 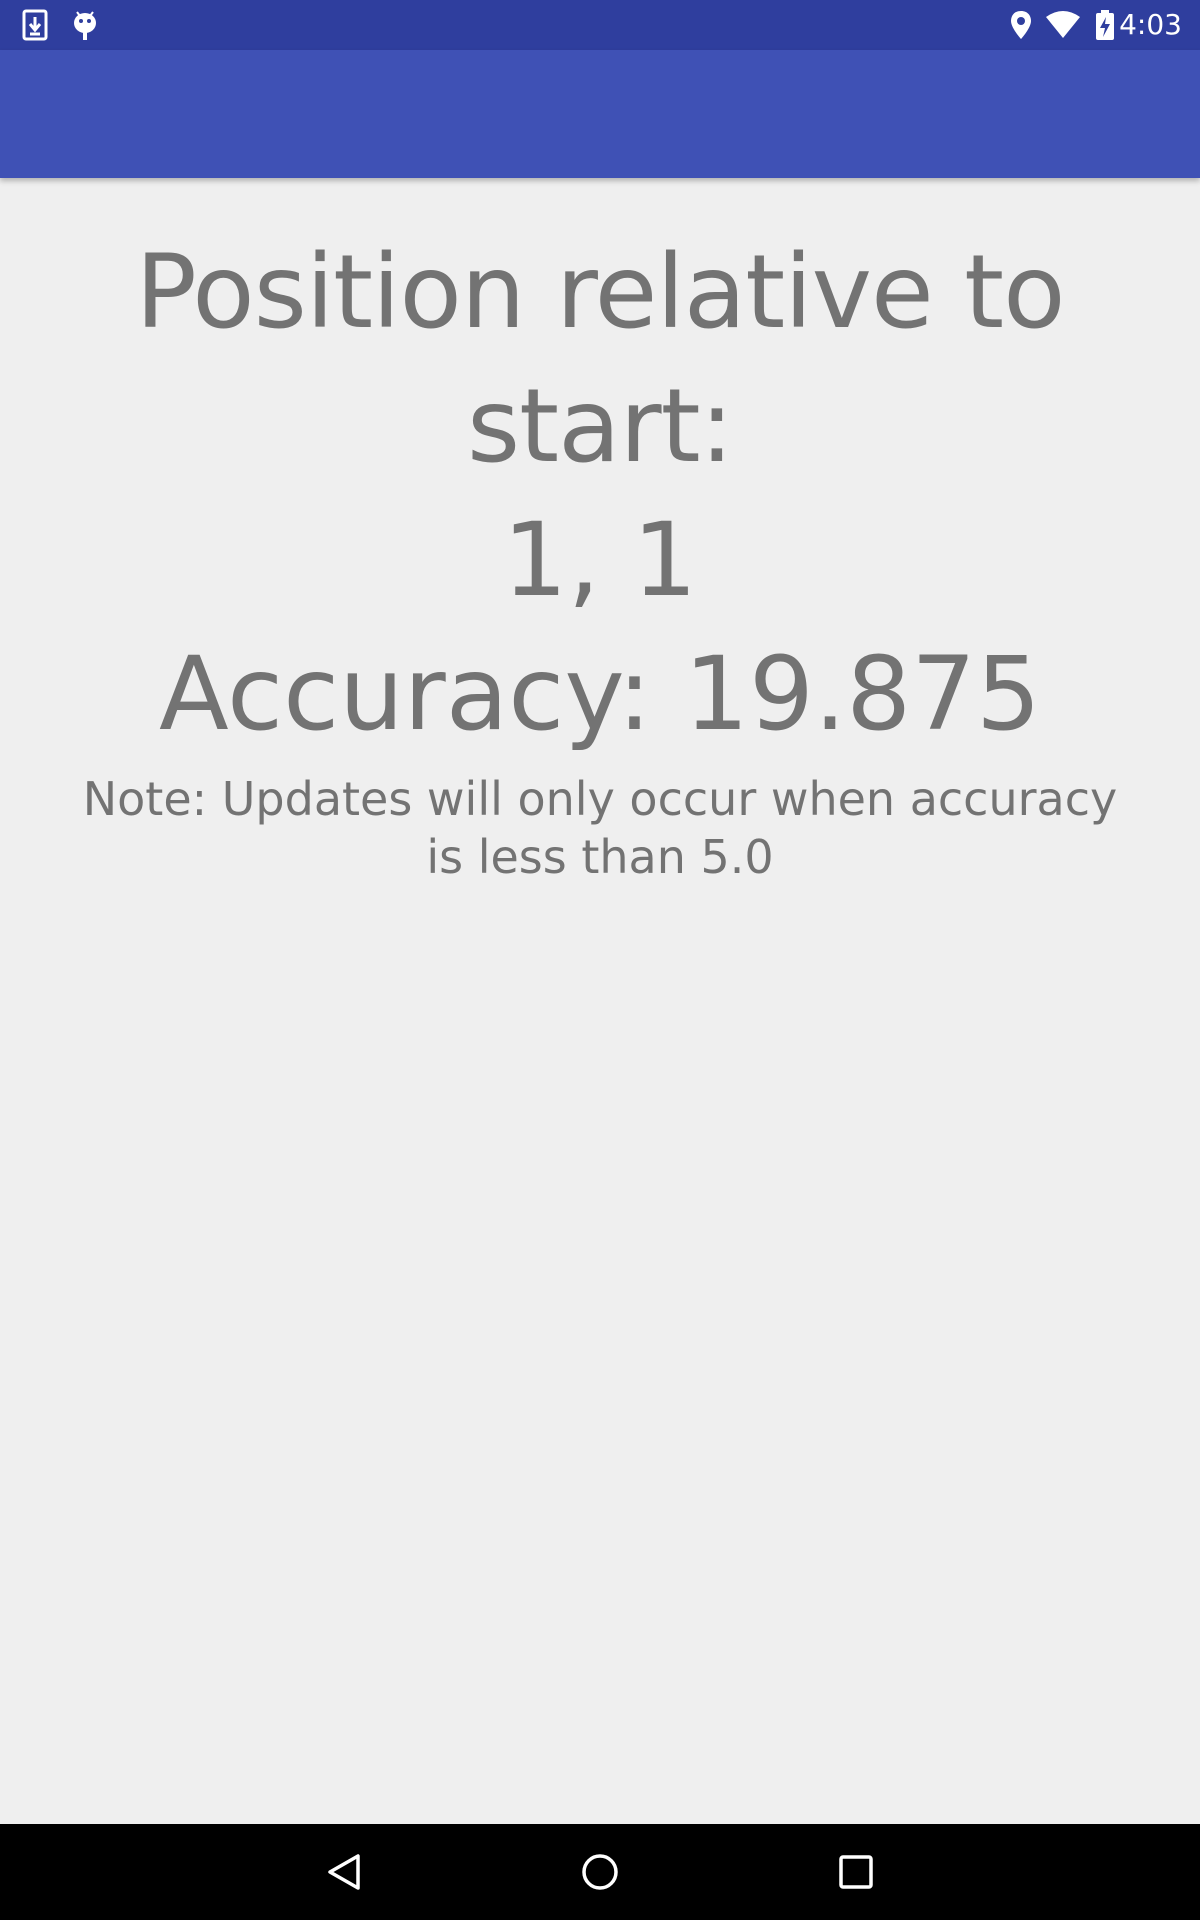 I want to click on android-debug-icon, so click(x=85, y=25).